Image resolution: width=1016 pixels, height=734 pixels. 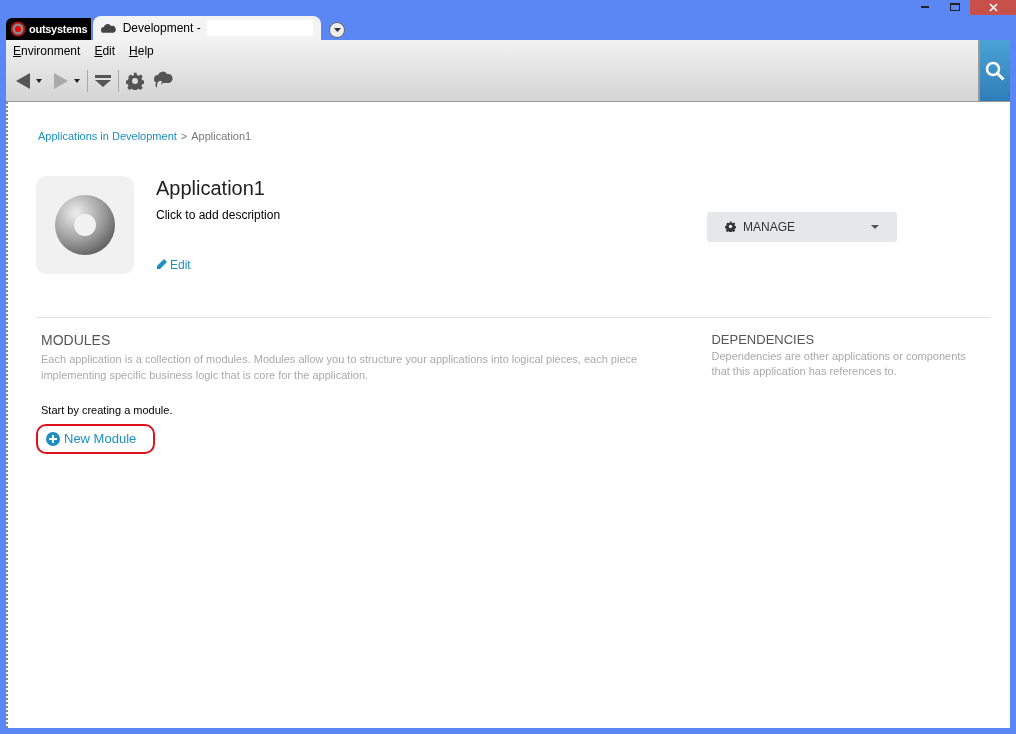 What do you see at coordinates (161, 28) in the screenshot?
I see `tab-title: Development -` at bounding box center [161, 28].